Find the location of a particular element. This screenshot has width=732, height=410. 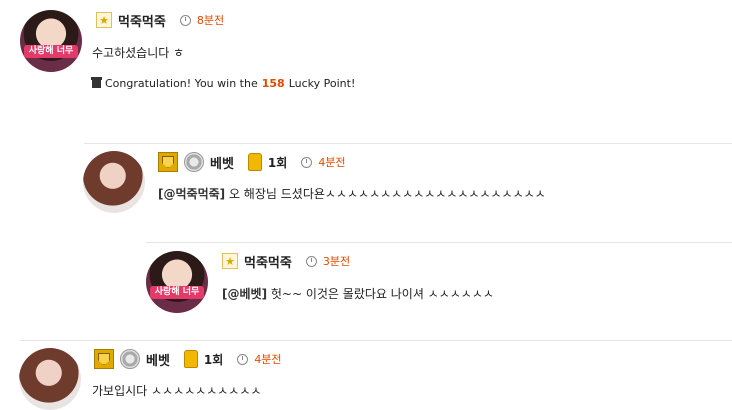

mention: [@베벳] is located at coordinates (244, 294).